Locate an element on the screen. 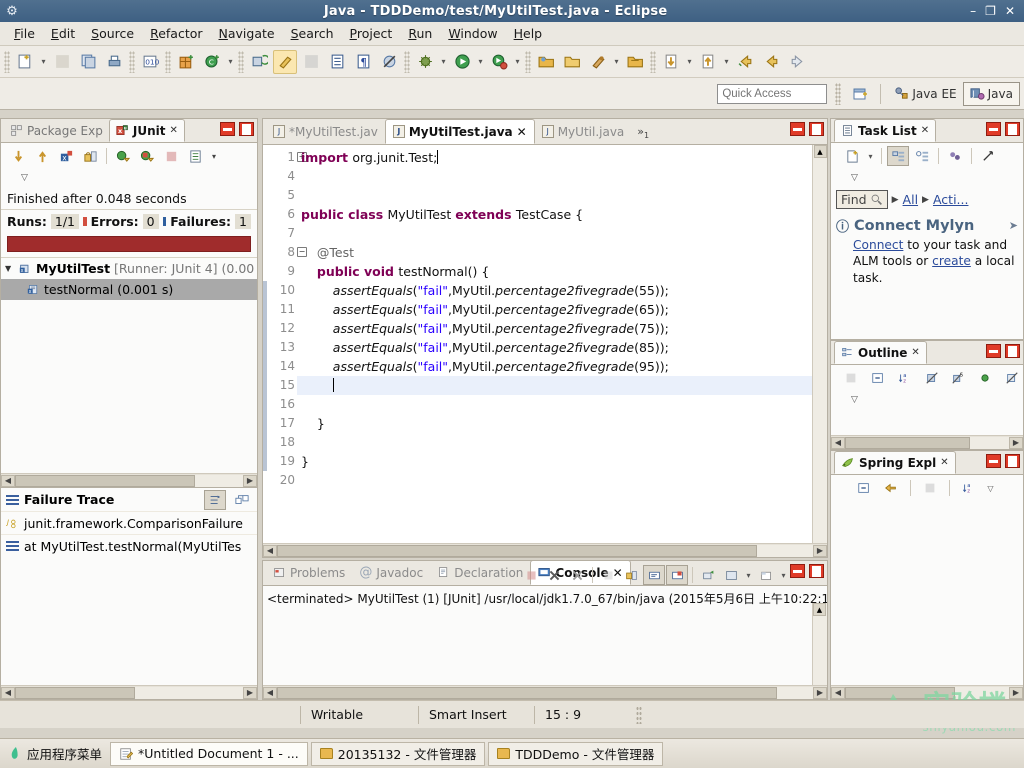 The image size is (1024, 768). filter-icon is located at coordinates (930, 488).